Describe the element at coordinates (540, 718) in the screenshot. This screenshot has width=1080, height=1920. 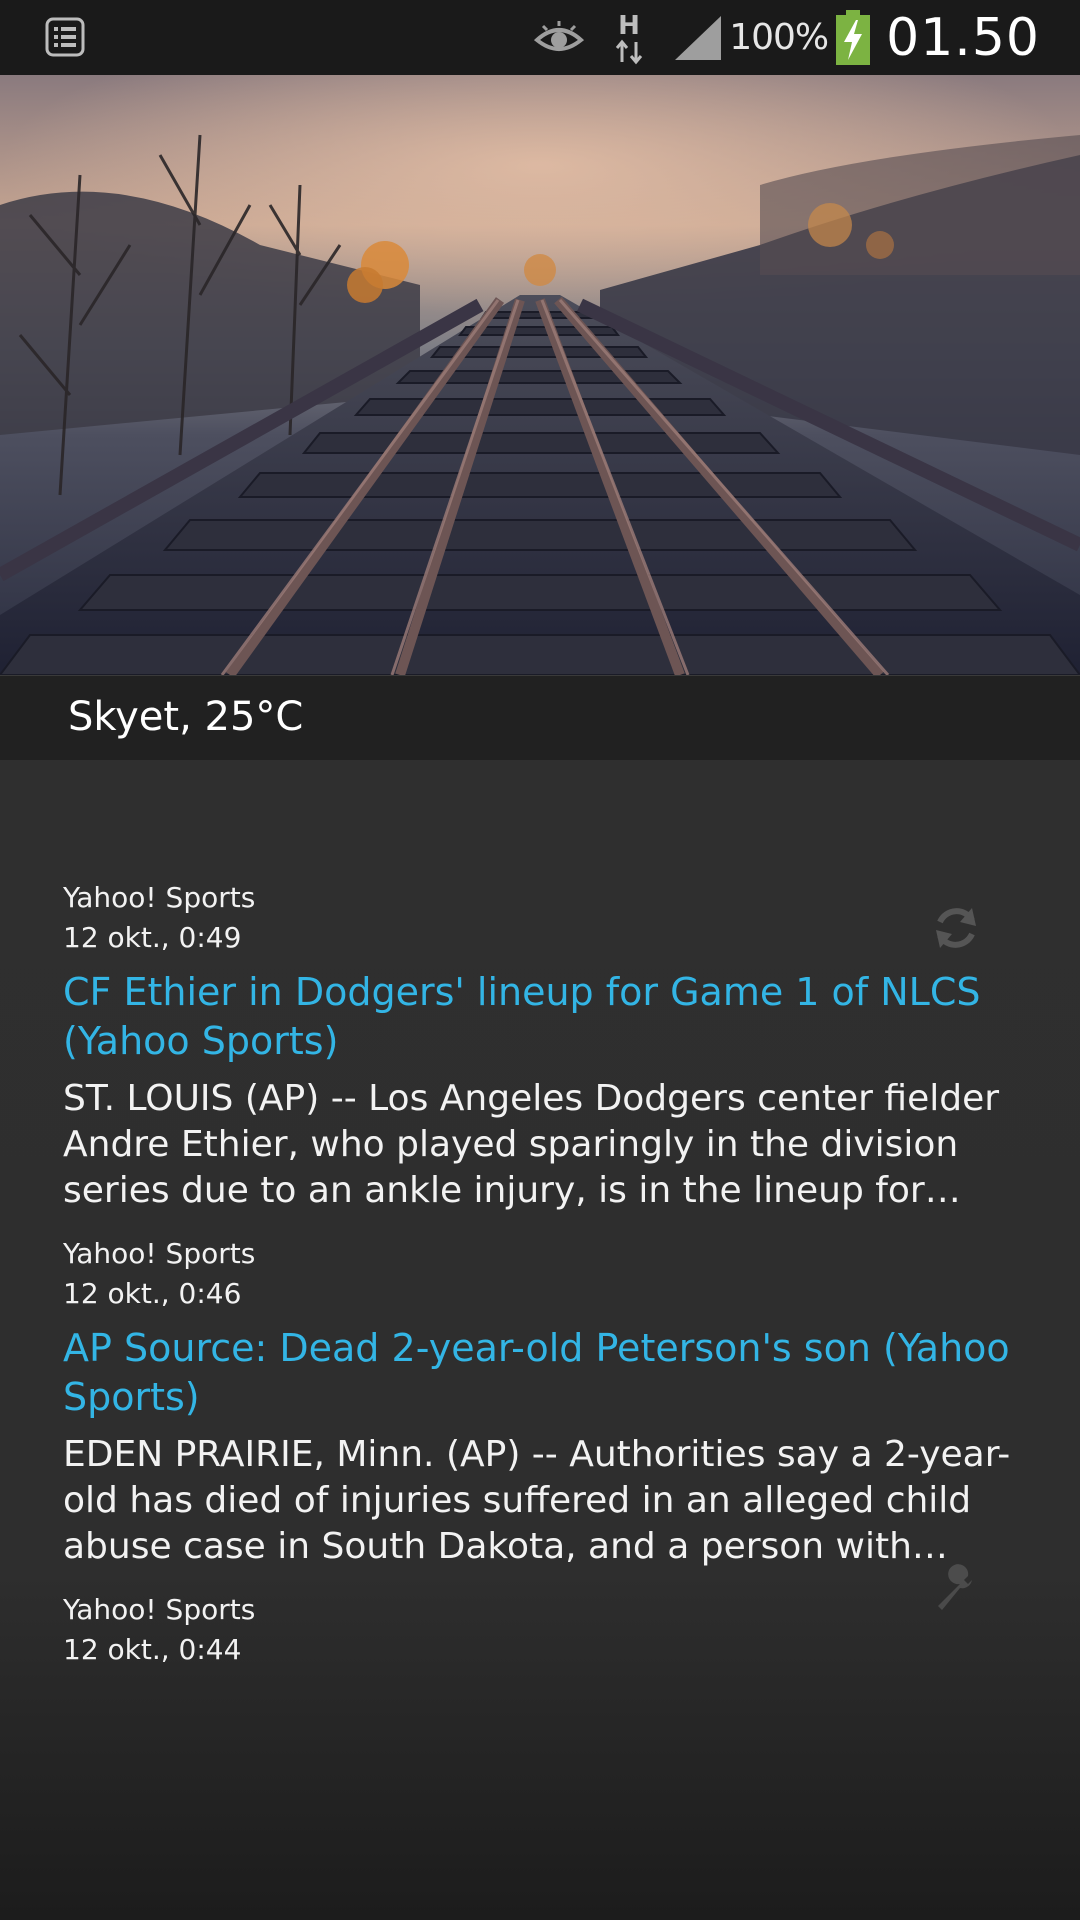
I see `weather-bar: Skyet, 25°C` at that location.